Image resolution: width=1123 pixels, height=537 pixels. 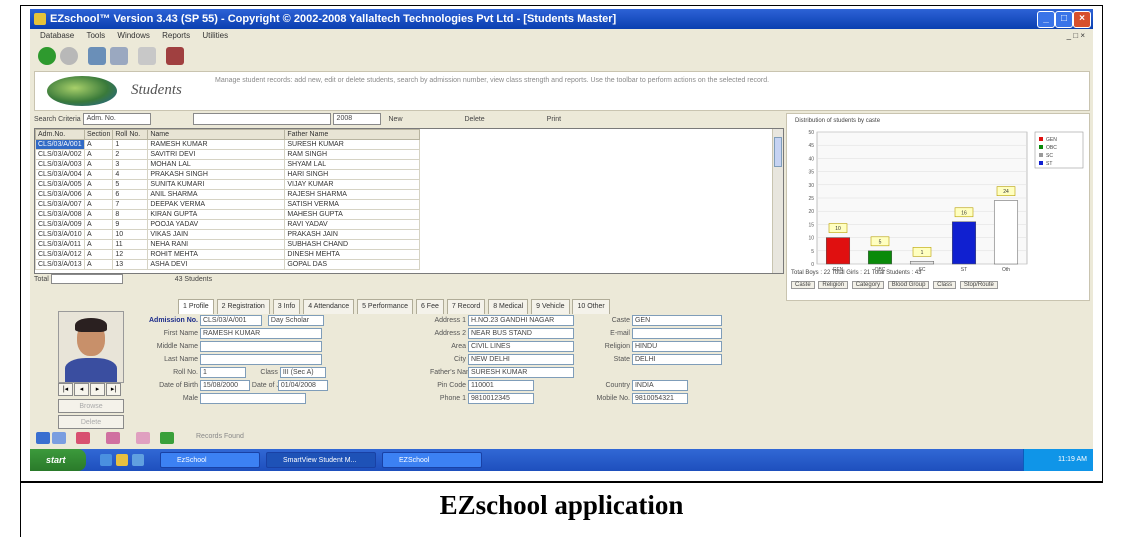 What do you see at coordinates (60, 134) in the screenshot?
I see `column-header: Adm.No.` at bounding box center [60, 134].